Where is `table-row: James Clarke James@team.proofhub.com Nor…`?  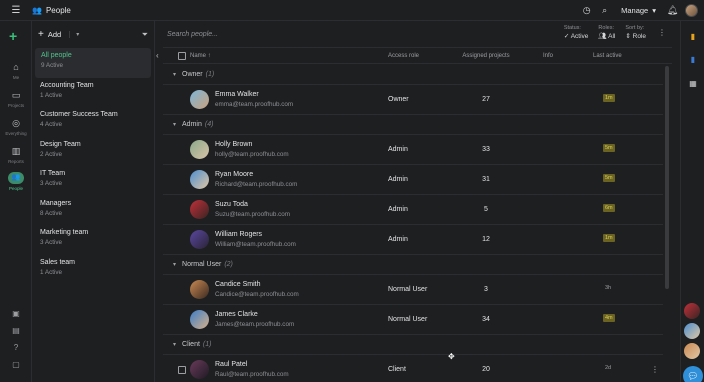
table-row: James Clarke James@team.proofhub.com Nor… is located at coordinates (413, 320).